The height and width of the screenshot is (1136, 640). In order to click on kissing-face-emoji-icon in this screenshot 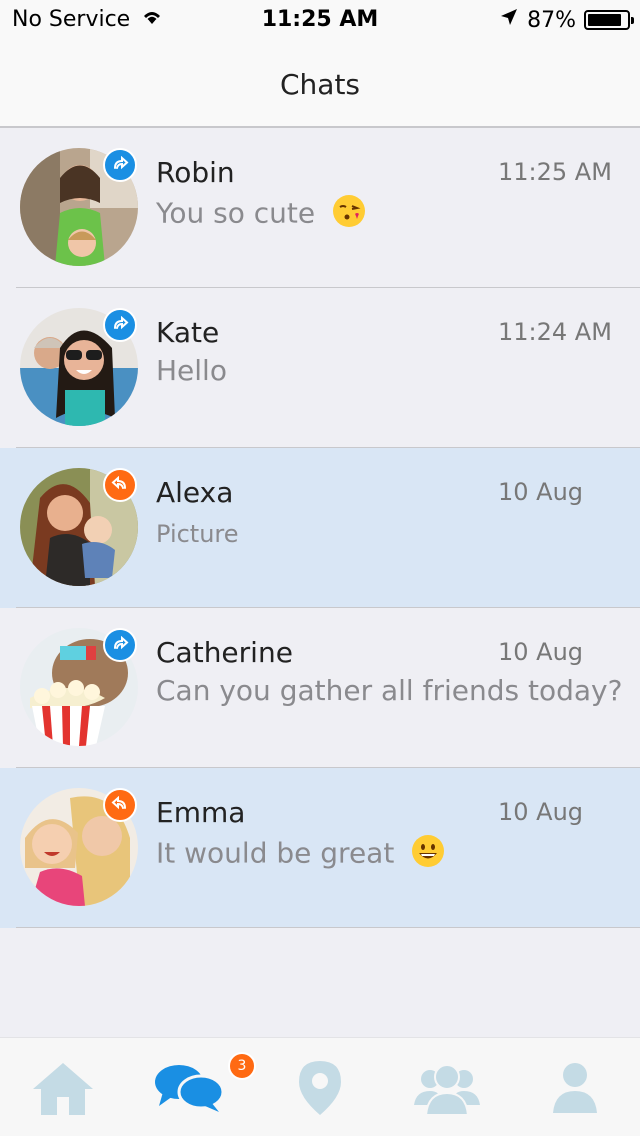, I will do `click(349, 214)`.